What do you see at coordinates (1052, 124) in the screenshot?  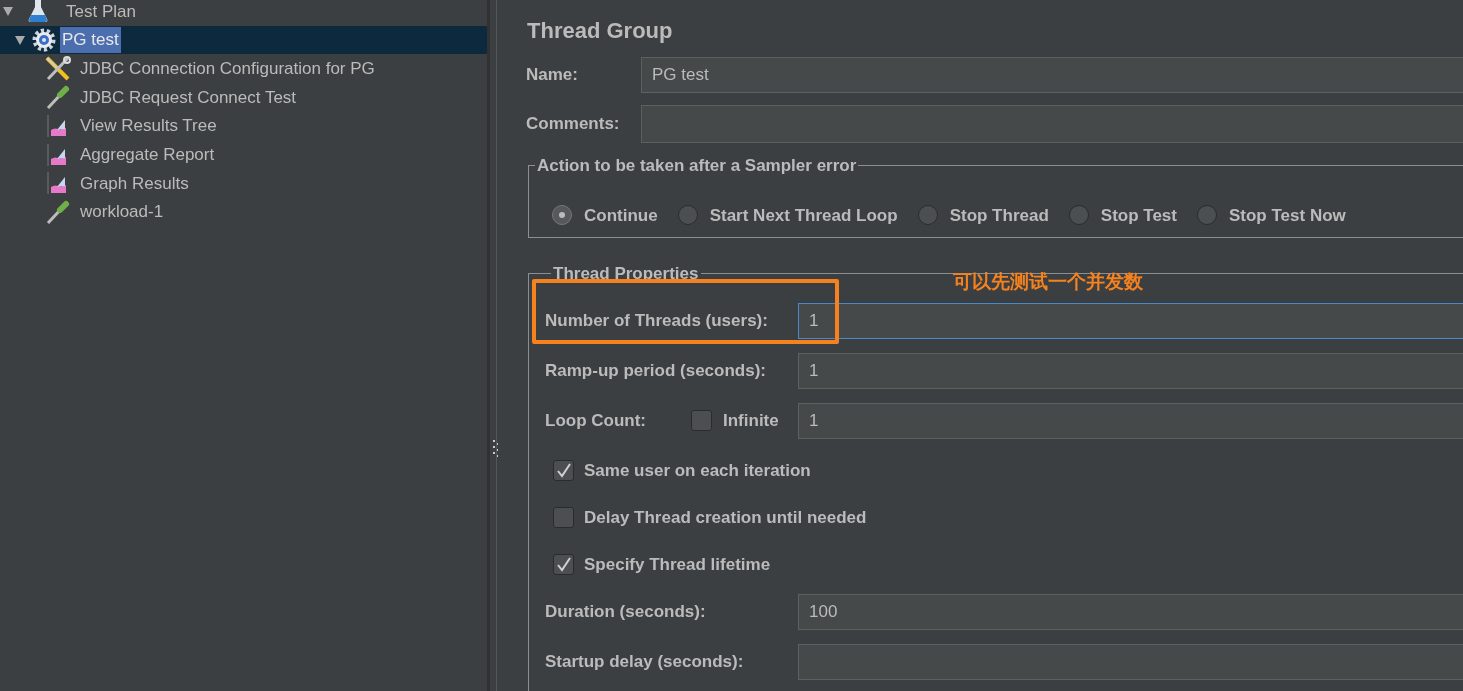 I see `comments-field` at bounding box center [1052, 124].